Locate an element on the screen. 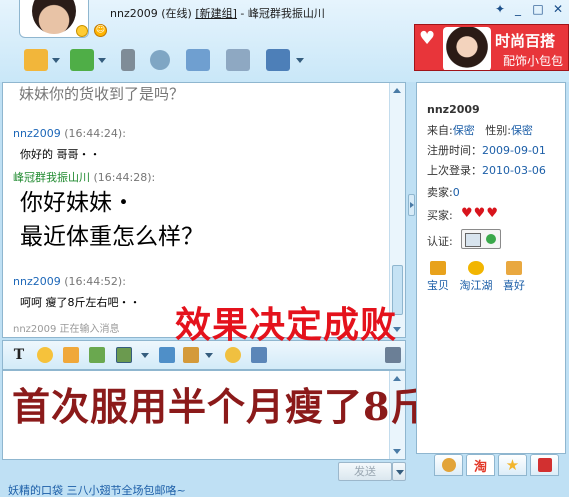 The height and width of the screenshot is (497, 569). message-header: nnz2009 (16:44:52): is located at coordinates (69, 281).